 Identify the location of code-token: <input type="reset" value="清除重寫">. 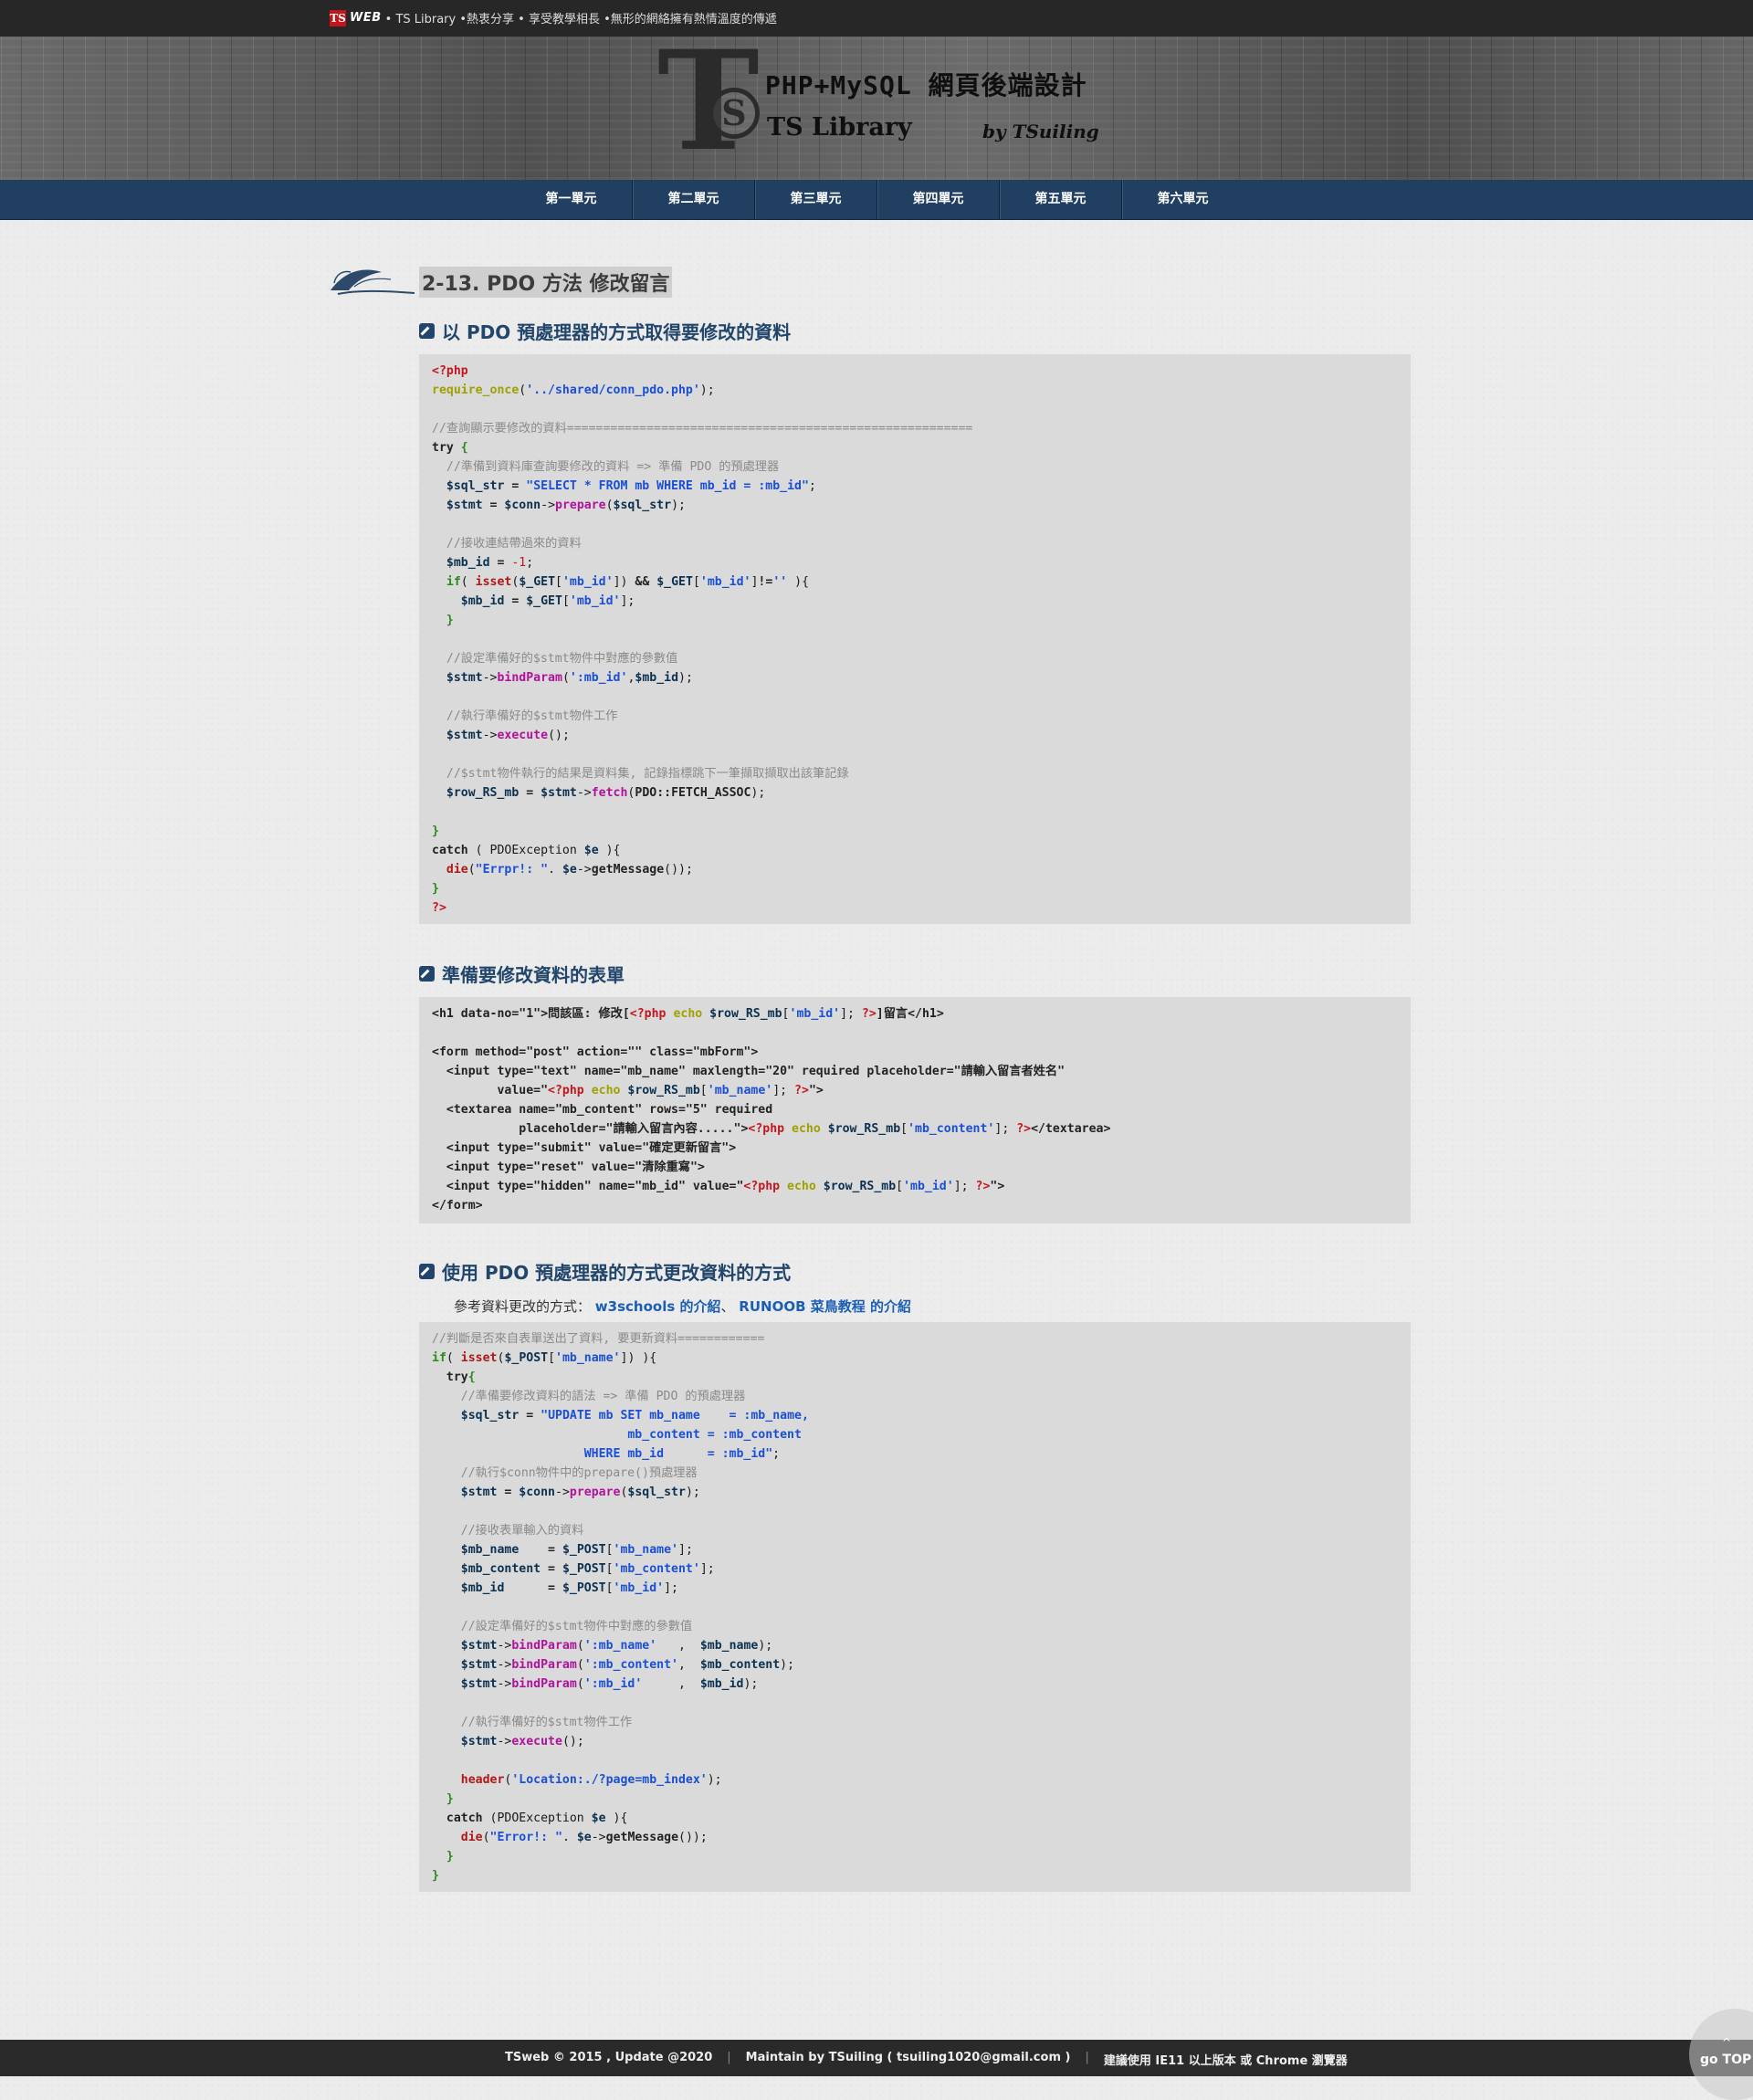
(568, 1167).